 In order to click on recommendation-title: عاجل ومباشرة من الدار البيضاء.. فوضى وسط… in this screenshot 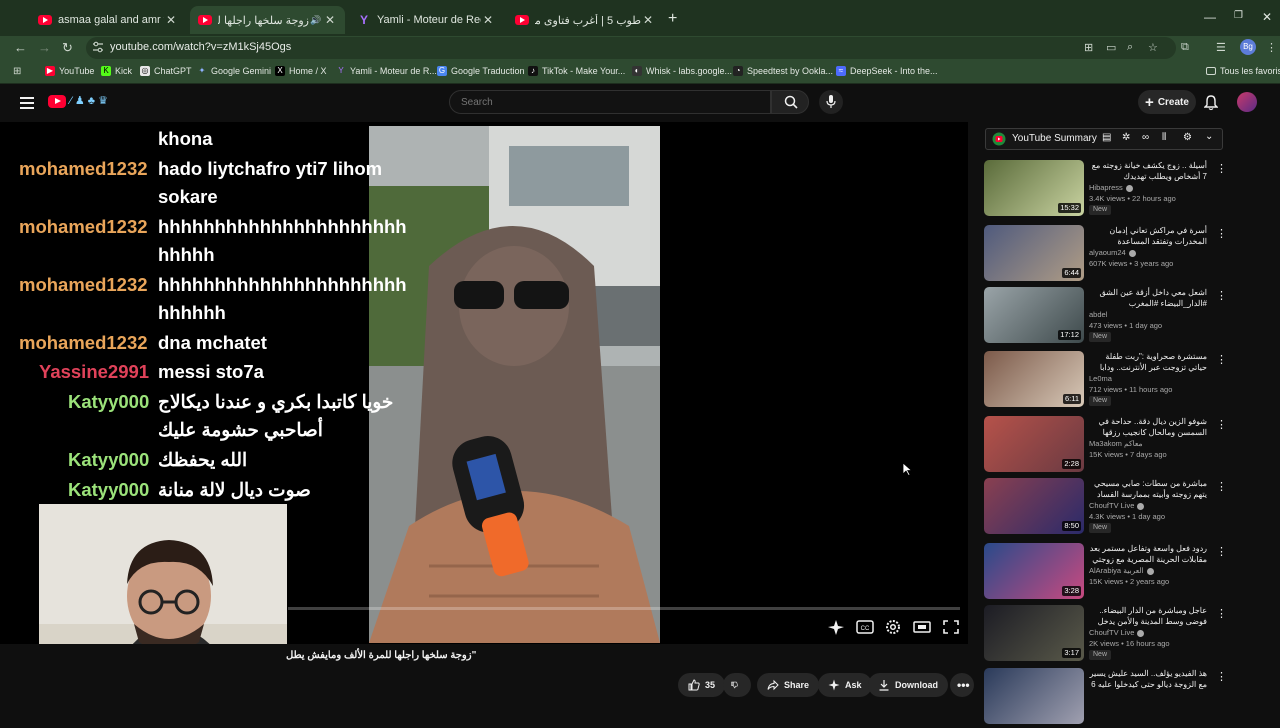, I will do `click(1148, 616)`.